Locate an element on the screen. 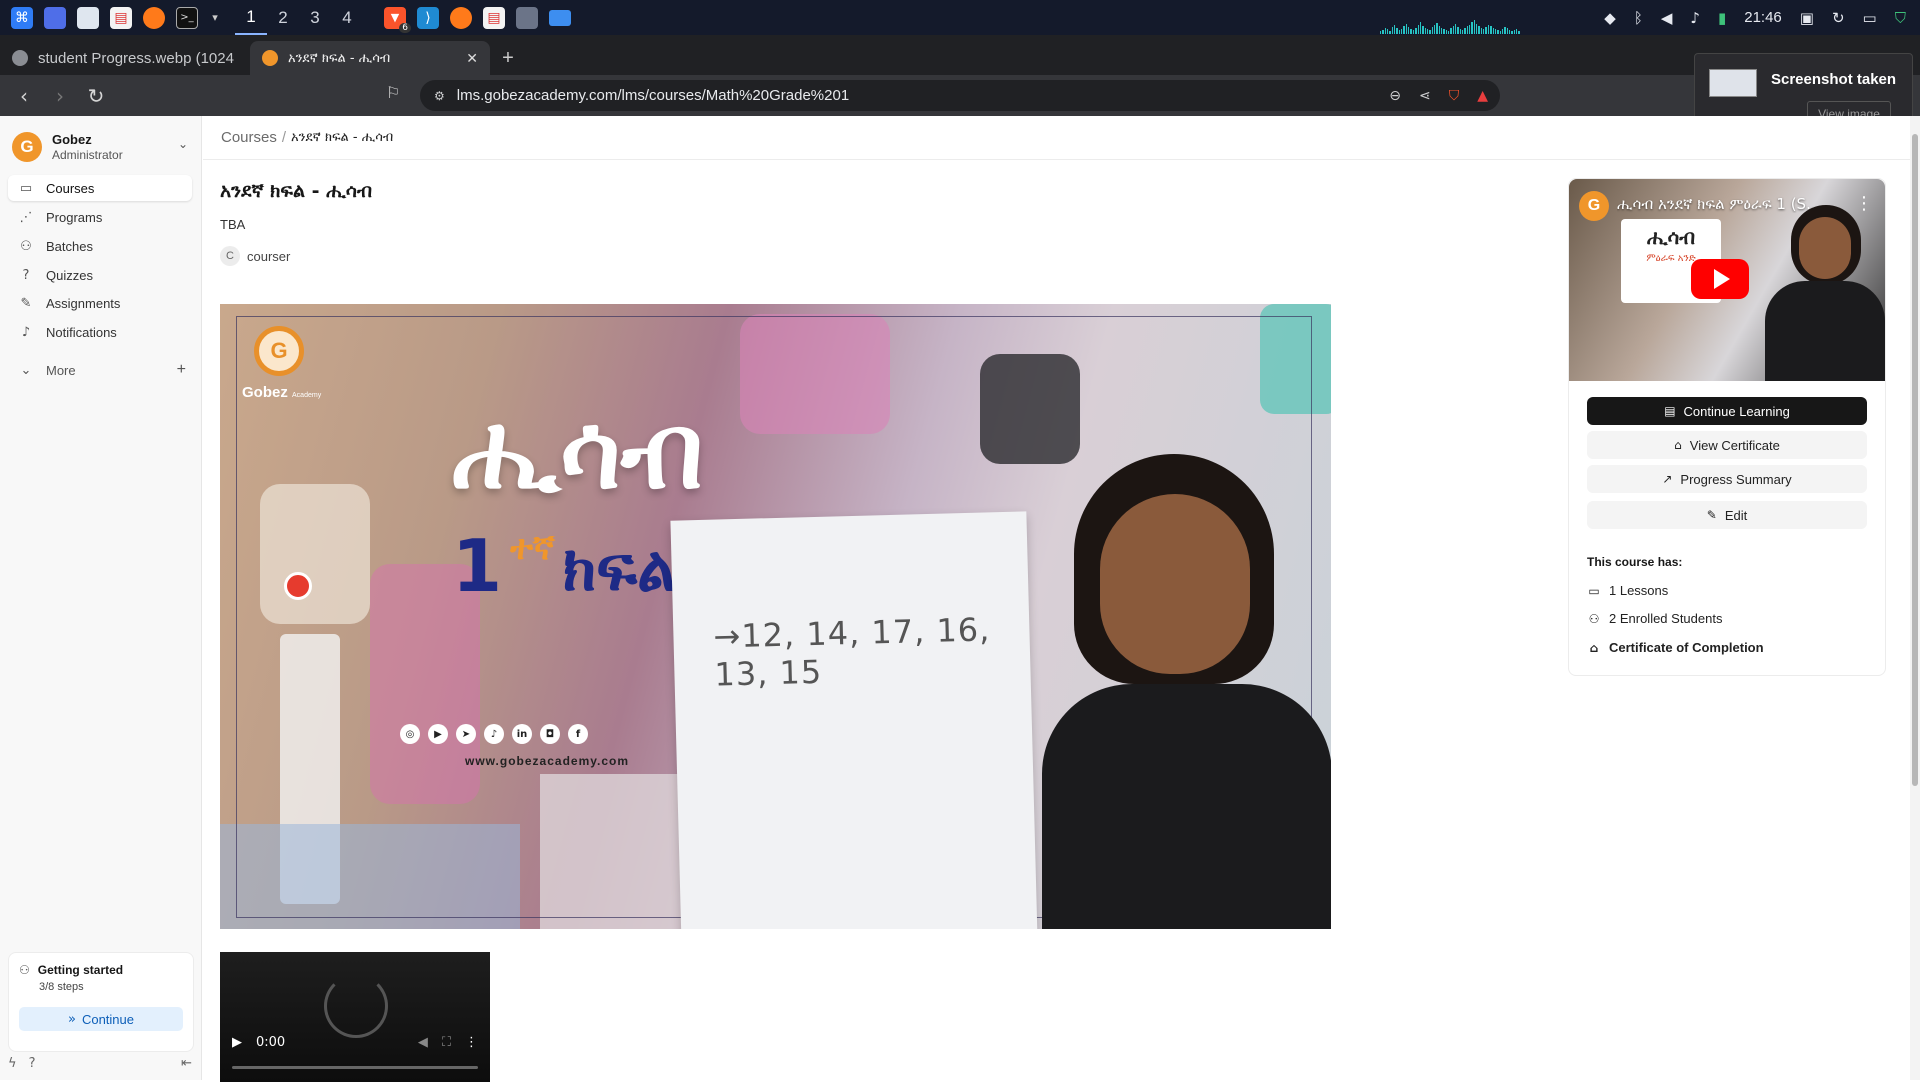 The width and height of the screenshot is (1920, 1082). fullscreen-icon: ⛶ is located at coordinates (446, 1042).